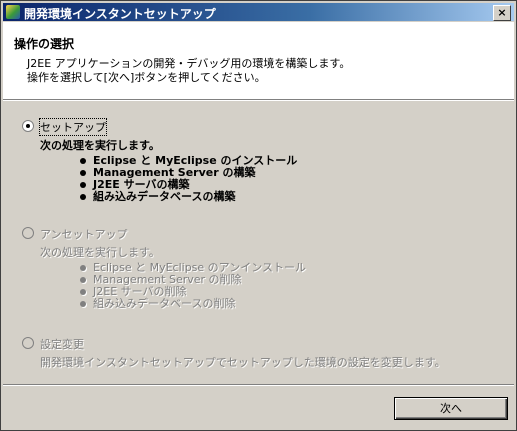  What do you see at coordinates (258, 12) in the screenshot?
I see `title-bar: 開発環境インスタントセットアップ ×` at bounding box center [258, 12].